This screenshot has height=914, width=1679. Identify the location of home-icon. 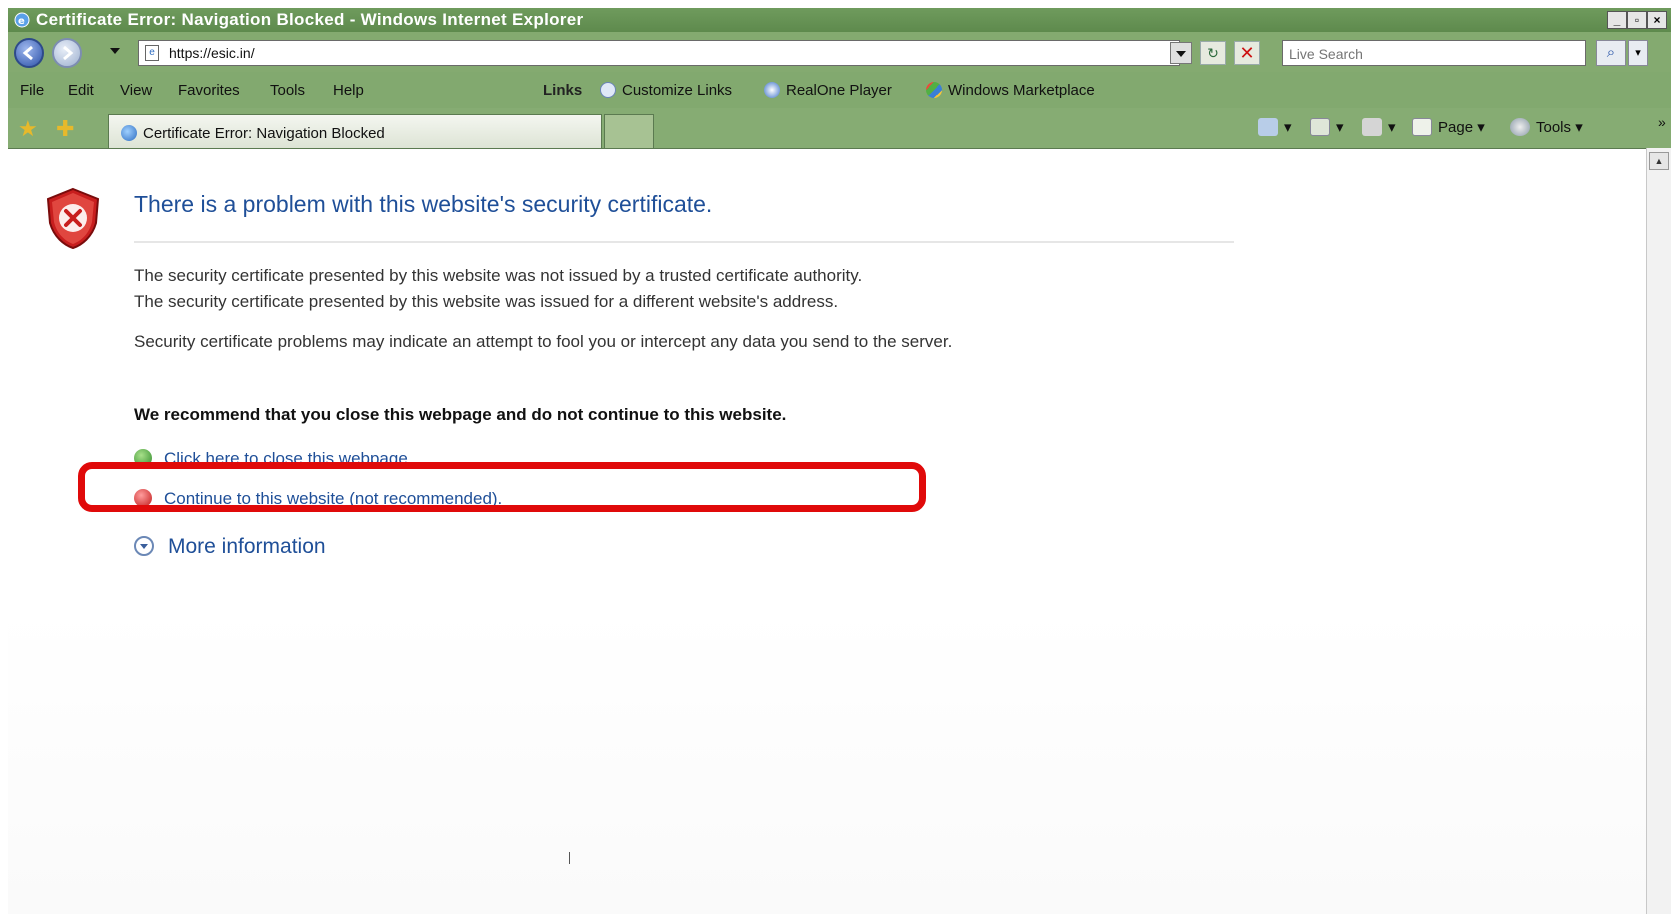
(1268, 127).